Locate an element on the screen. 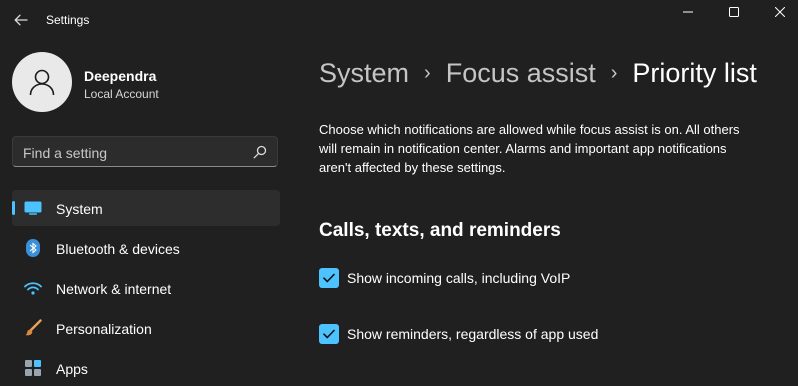  sidebar-item-network: Network & internet is located at coordinates (146, 288).